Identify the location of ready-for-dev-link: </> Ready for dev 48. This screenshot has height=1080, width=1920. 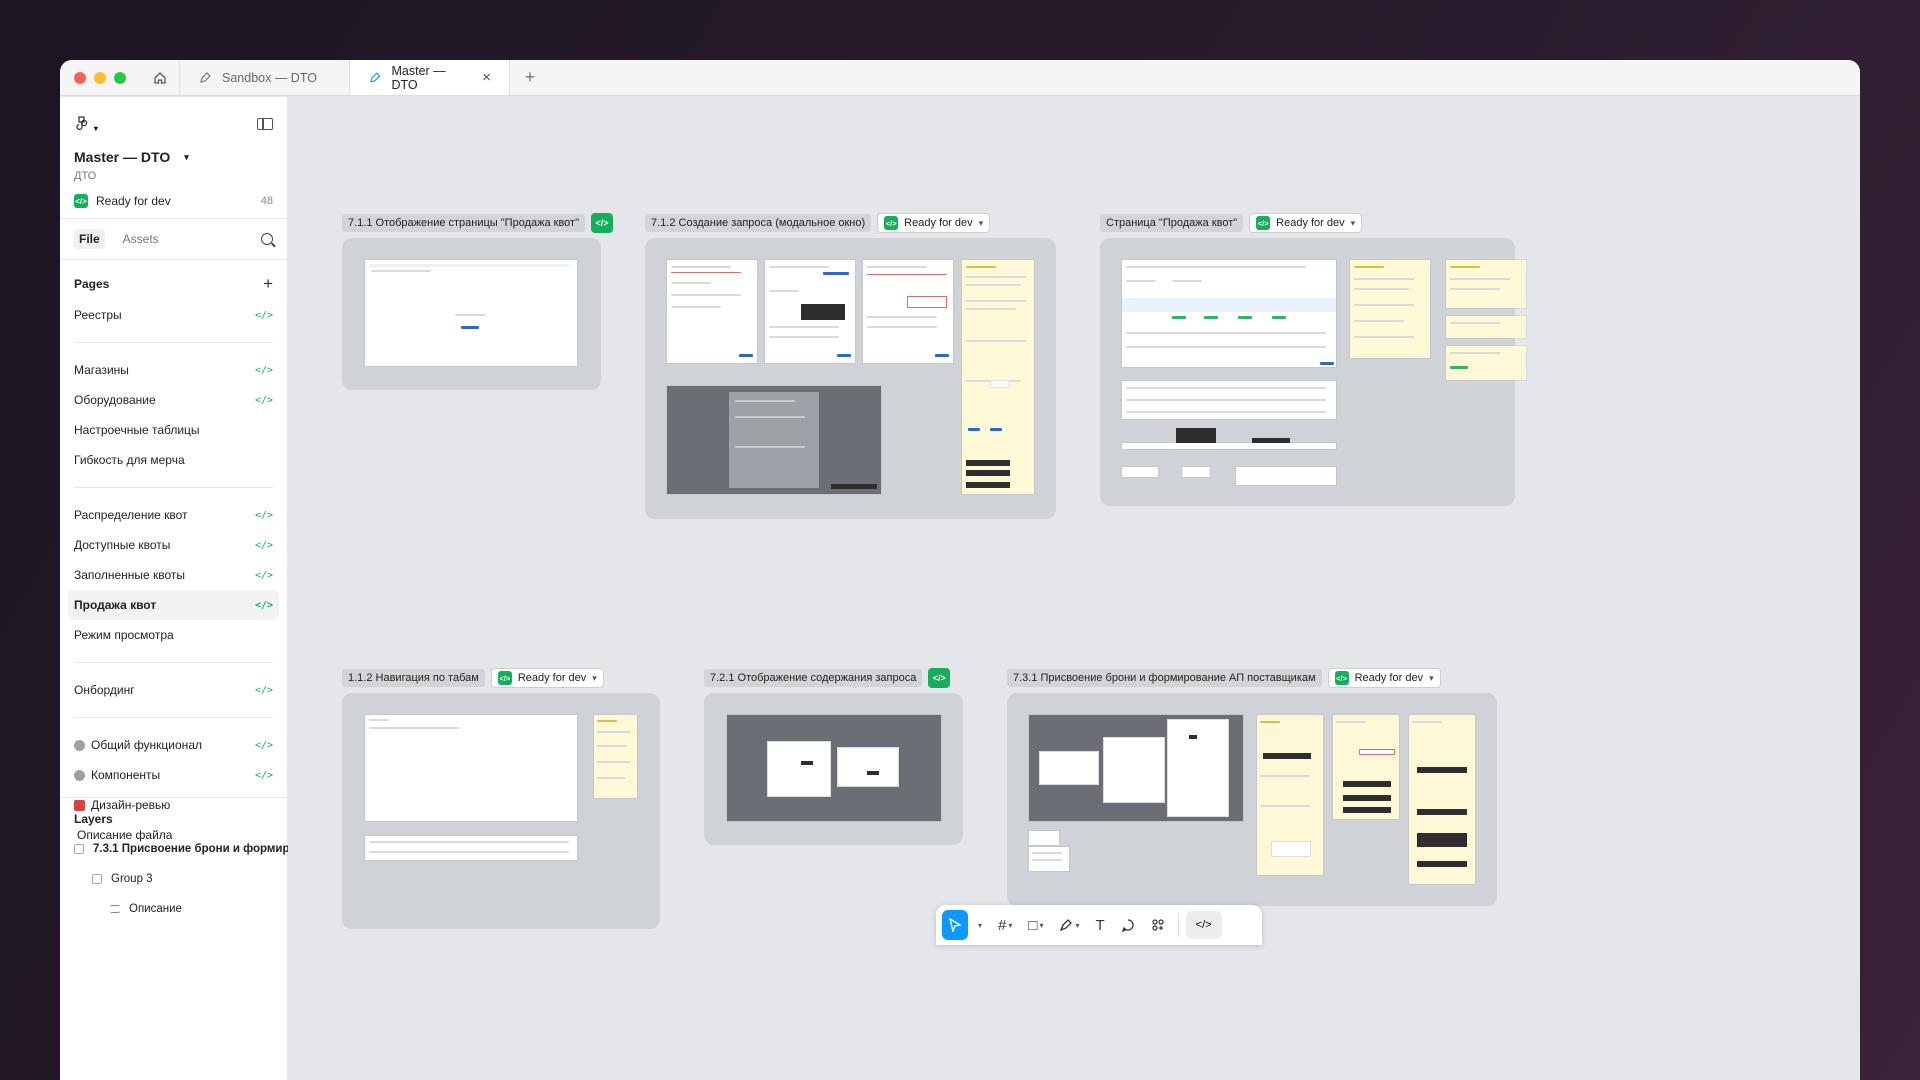
(173, 201).